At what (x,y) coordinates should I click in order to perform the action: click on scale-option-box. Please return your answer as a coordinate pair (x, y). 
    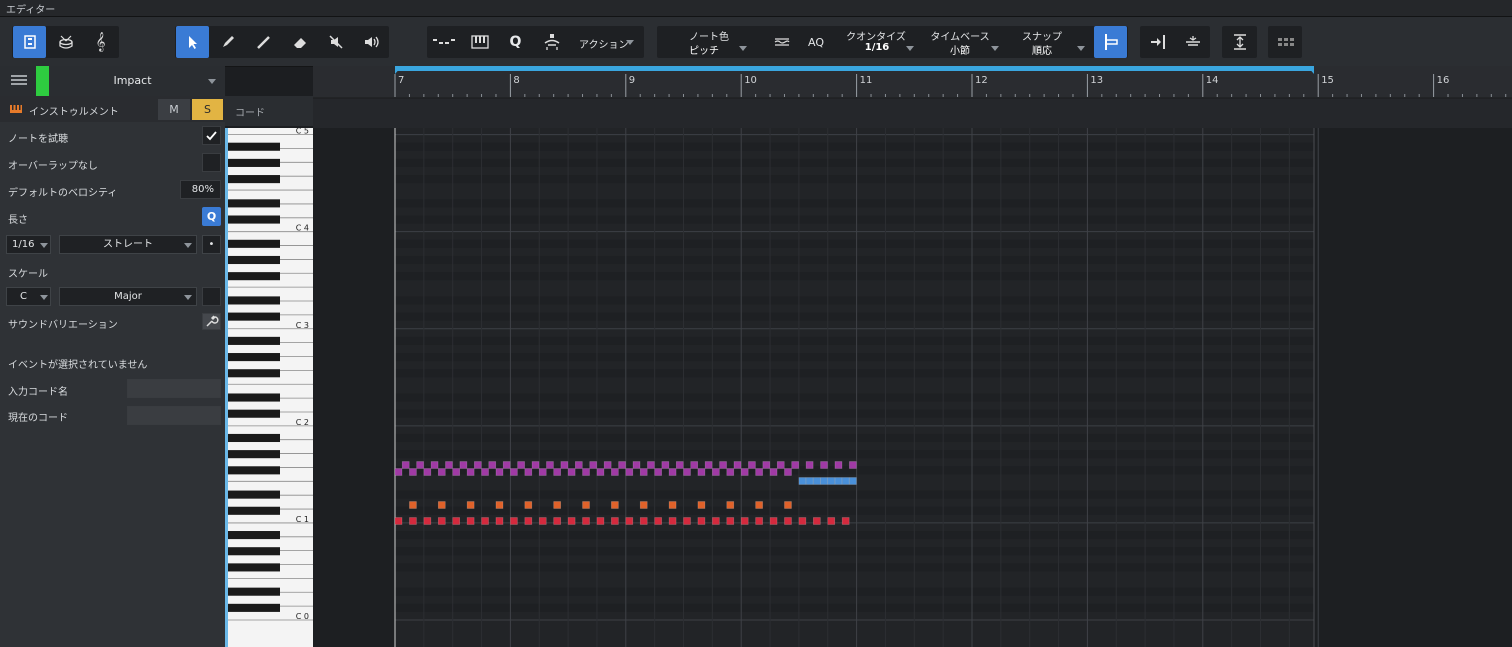
    Looking at the image, I should click on (211, 296).